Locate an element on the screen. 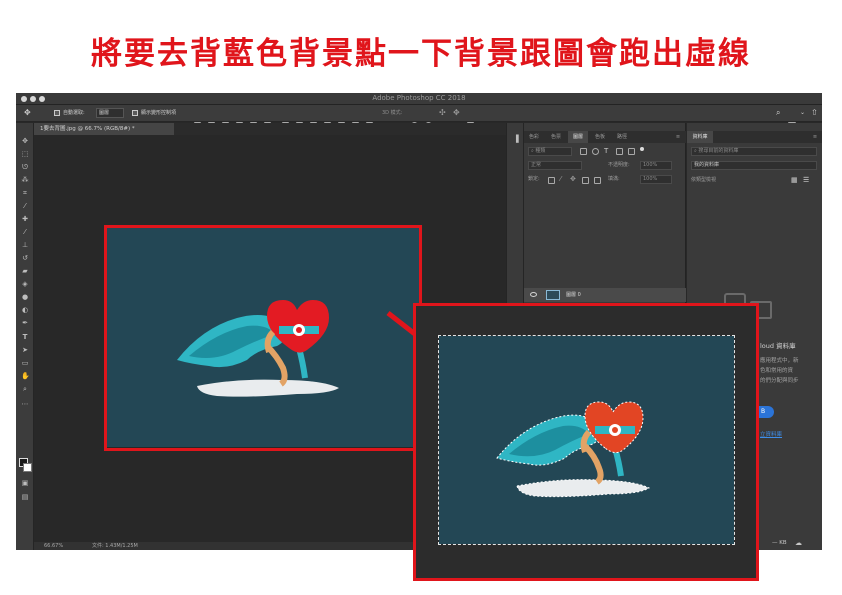 This screenshot has width=842, height=595. pan-3d-icon: ✣ is located at coordinates (442, 113).